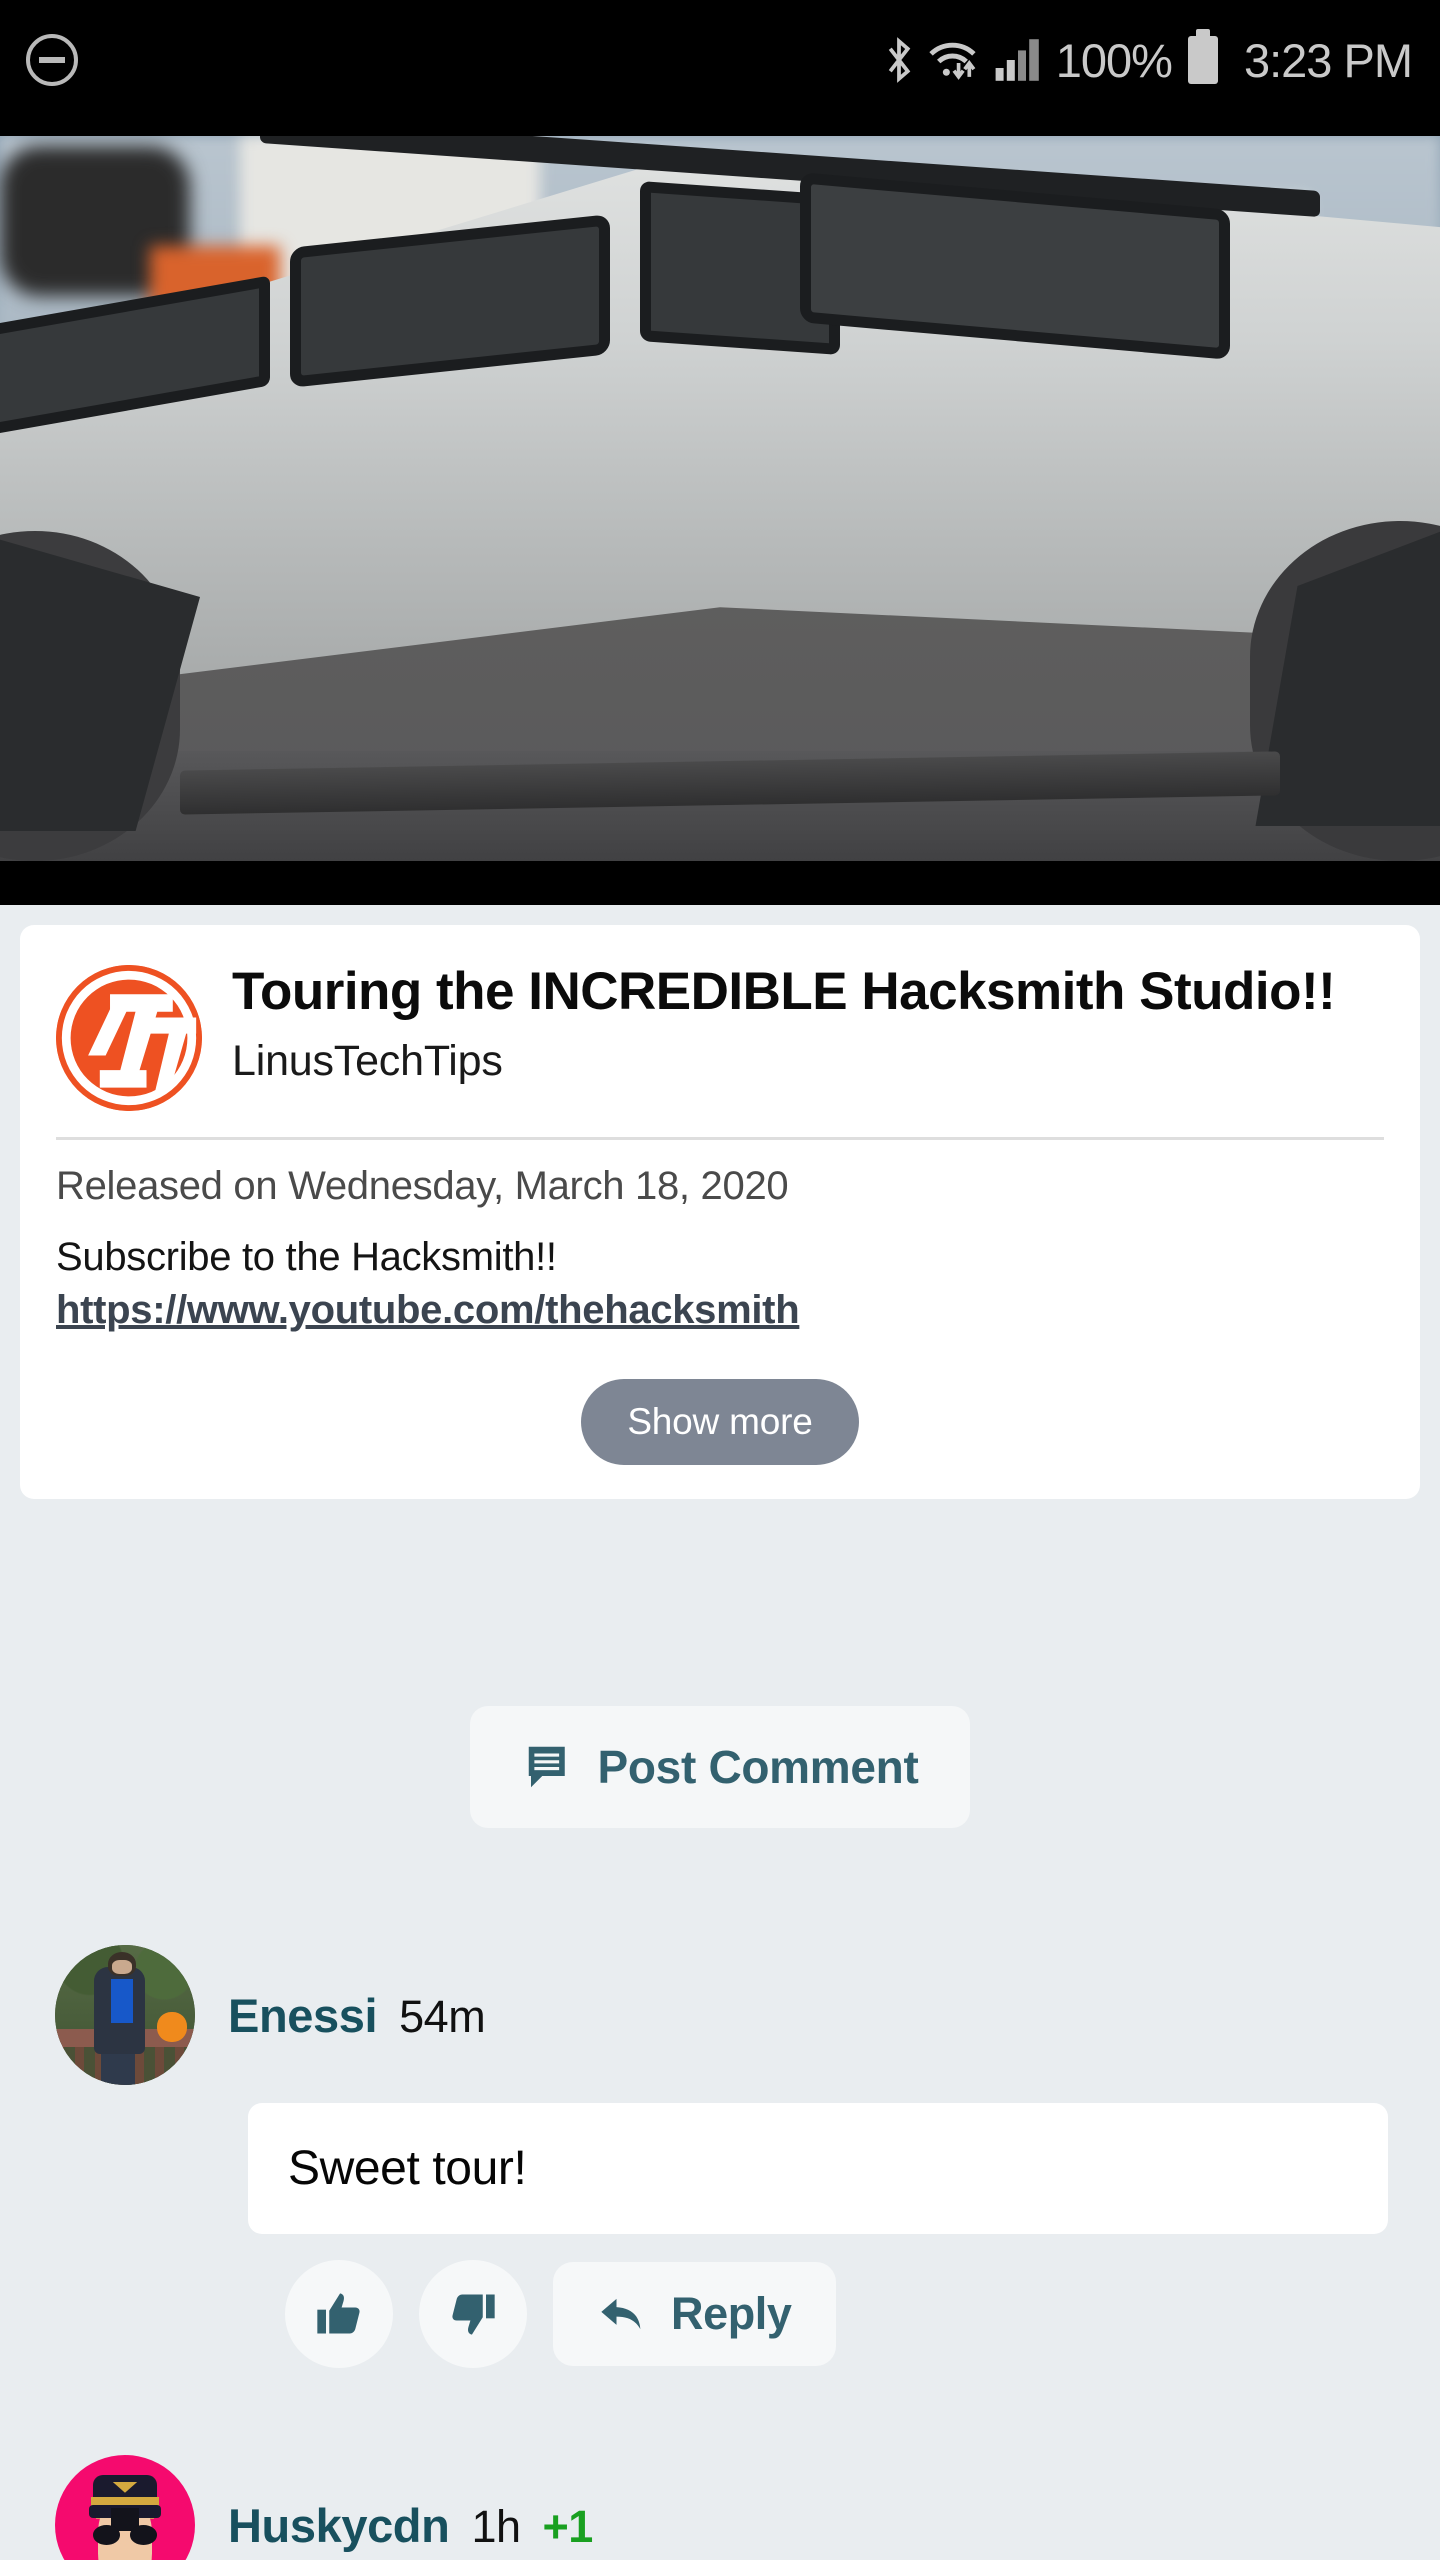 This screenshot has width=1440, height=2560. Describe the element at coordinates (144, 2535) in the screenshot. I see `avatar-lens-right` at that location.